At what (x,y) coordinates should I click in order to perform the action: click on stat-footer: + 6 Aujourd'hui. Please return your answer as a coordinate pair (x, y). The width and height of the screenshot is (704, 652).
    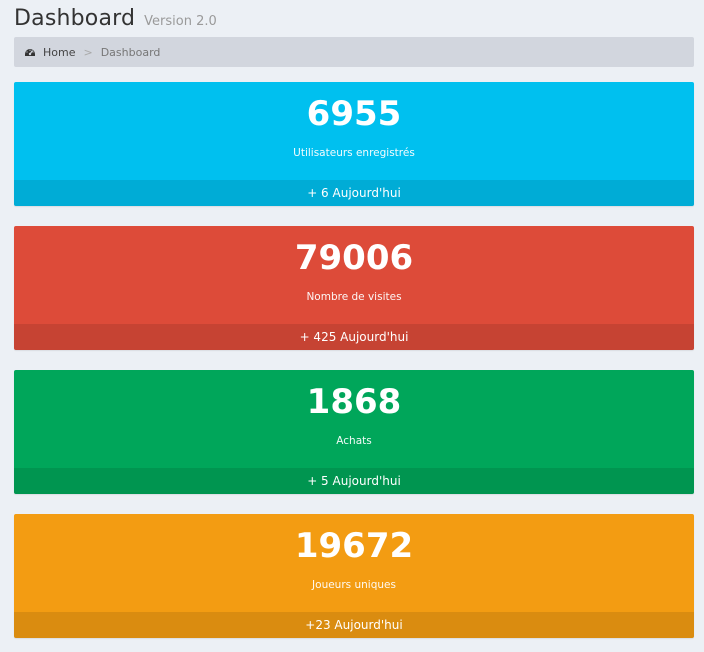
    Looking at the image, I should click on (354, 193).